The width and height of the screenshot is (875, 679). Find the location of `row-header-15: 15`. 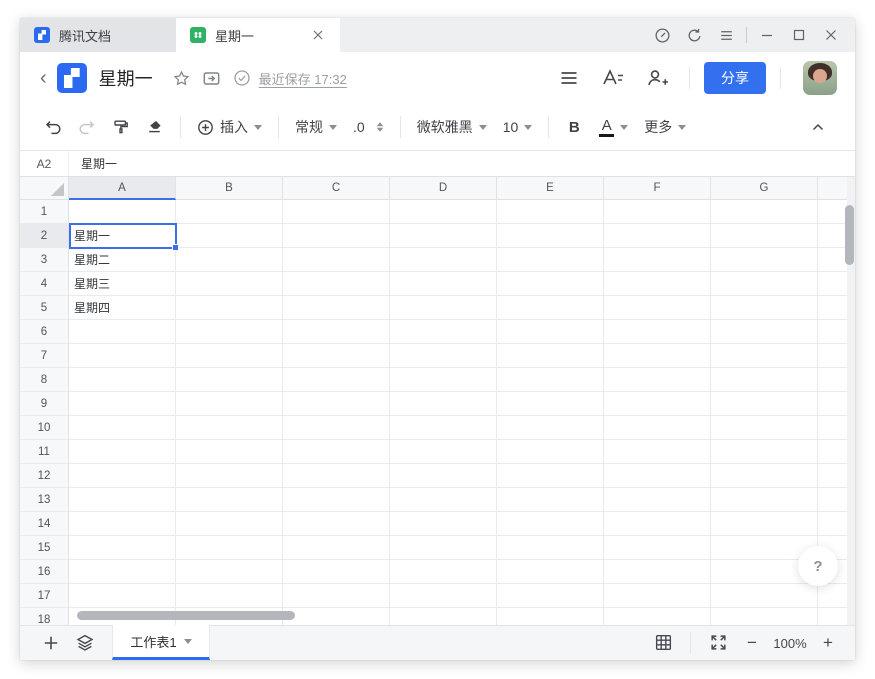

row-header-15: 15 is located at coordinates (44, 548).